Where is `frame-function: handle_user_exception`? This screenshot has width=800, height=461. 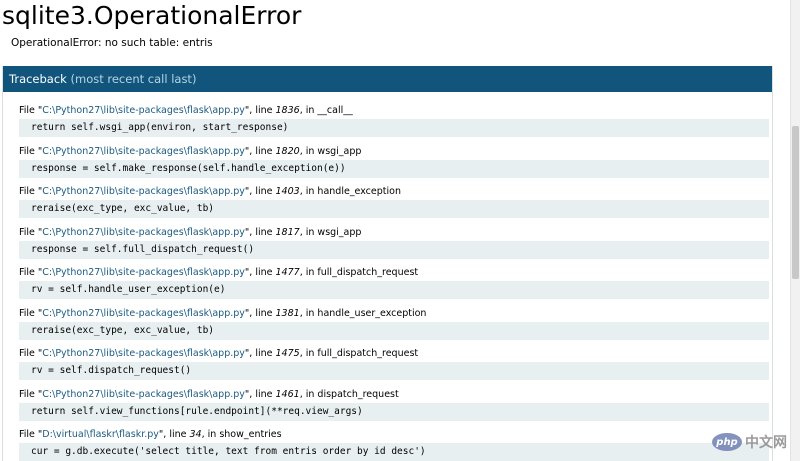
frame-function: handle_user_exception is located at coordinates (372, 313).